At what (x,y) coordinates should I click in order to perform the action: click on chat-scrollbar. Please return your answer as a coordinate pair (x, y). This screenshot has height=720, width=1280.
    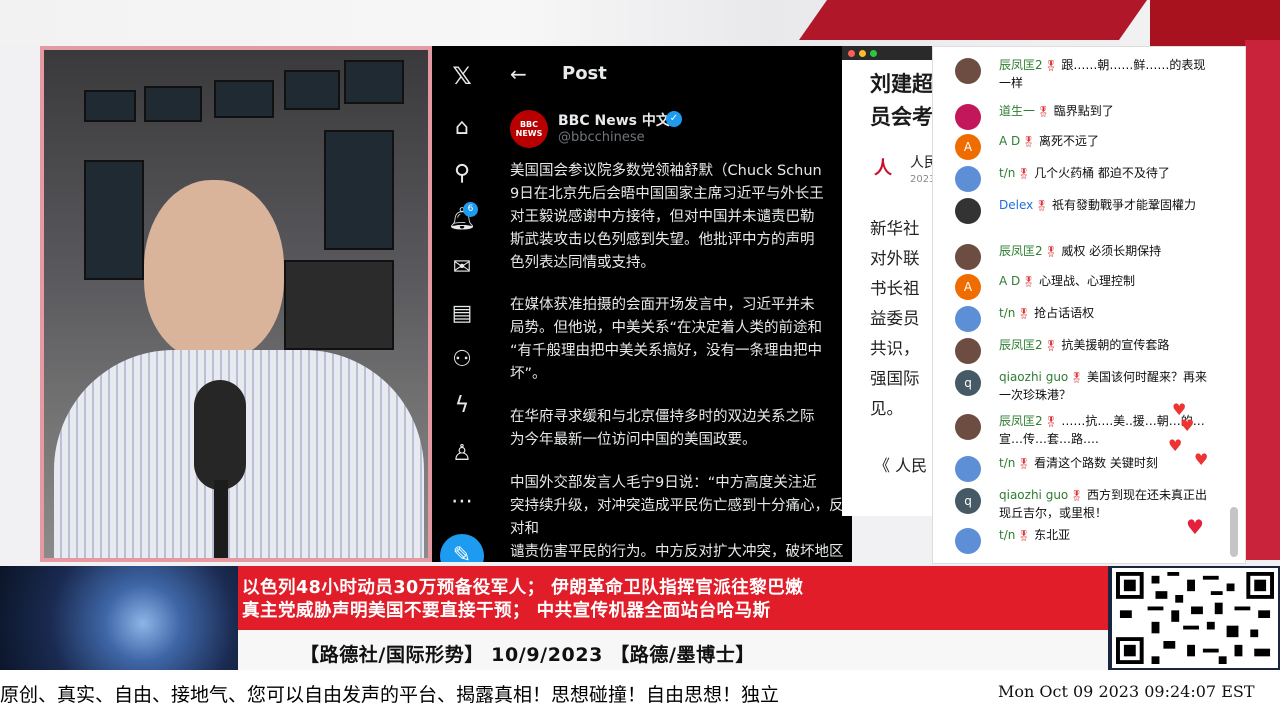
    Looking at the image, I should click on (1234, 532).